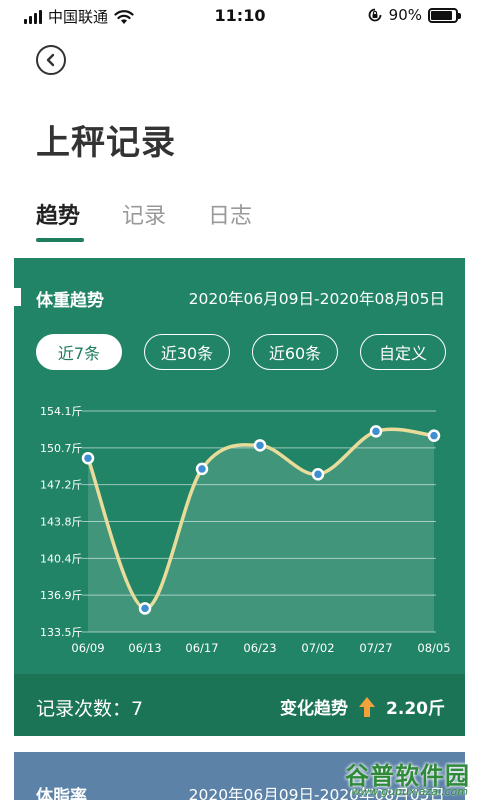  Describe the element at coordinates (79, 352) in the screenshot. I see `filter-last-7: 近7条` at that location.